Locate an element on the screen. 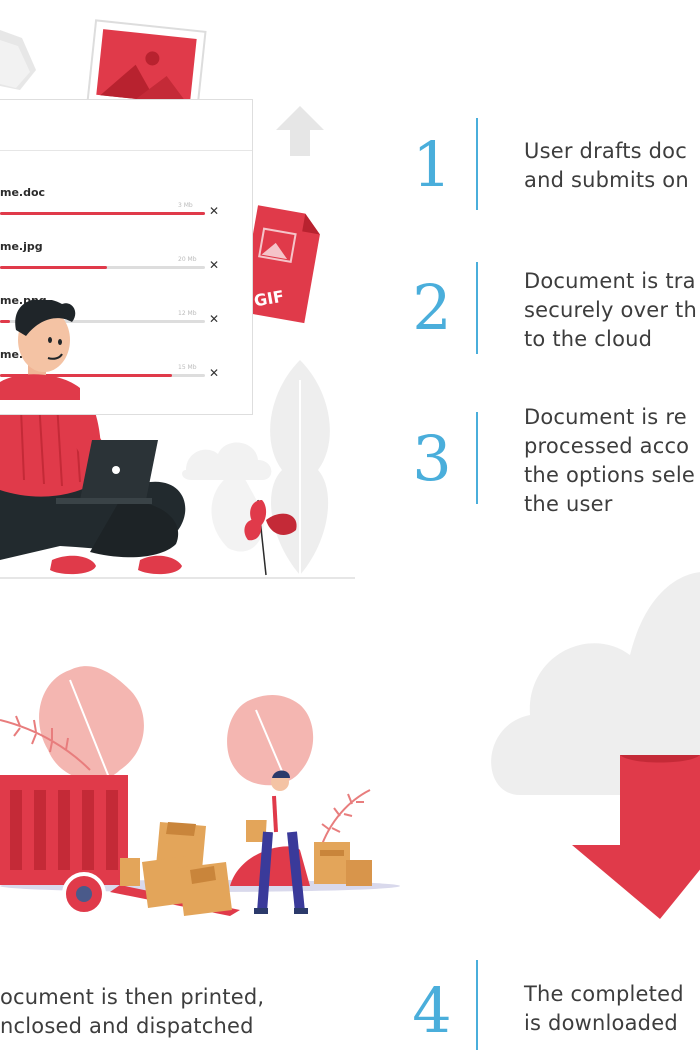 The height and width of the screenshot is (1050, 700). cloud-download-illustration is located at coordinates (595, 745).